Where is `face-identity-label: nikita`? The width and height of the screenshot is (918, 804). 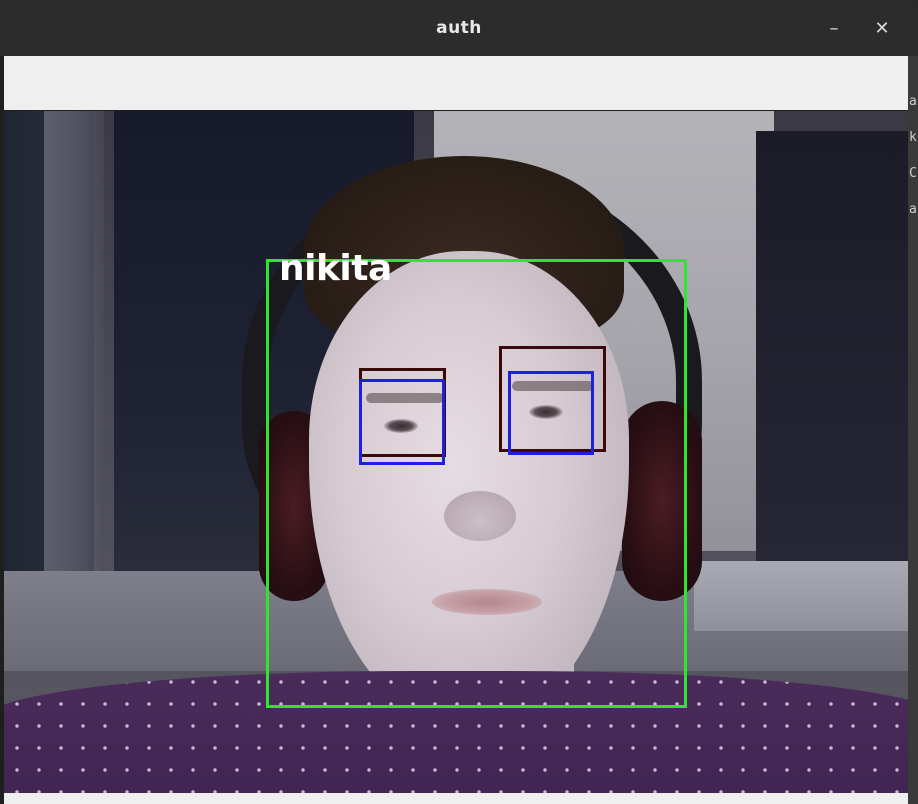 face-identity-label: nikita is located at coordinates (335, 268).